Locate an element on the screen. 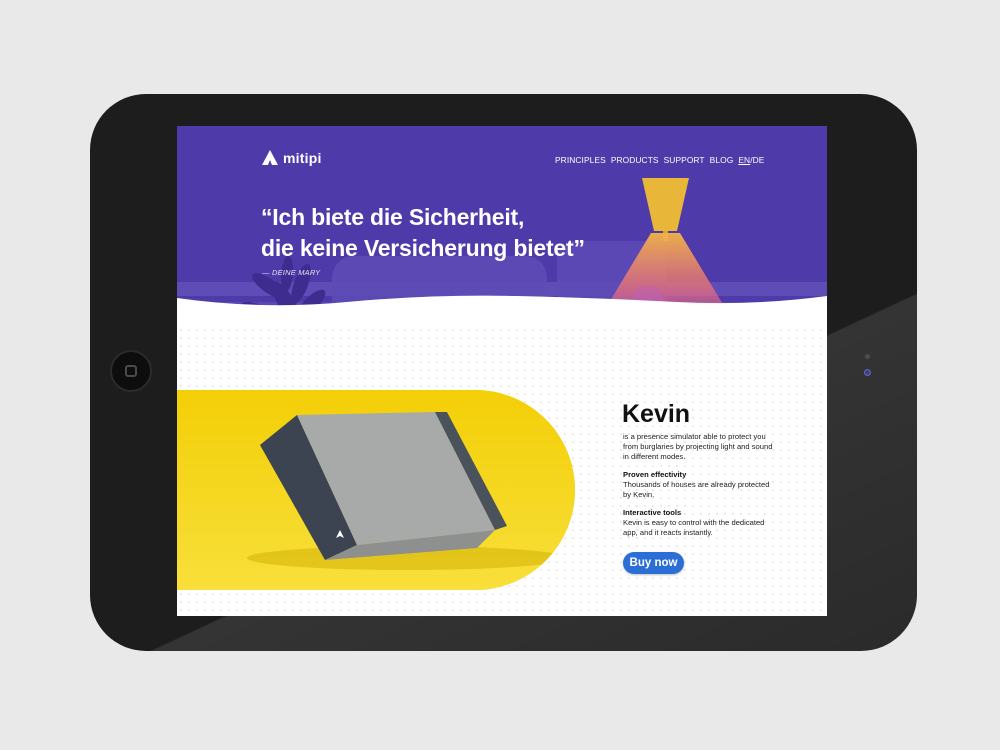 The width and height of the screenshot is (1000, 750). light-sensor is located at coordinates (867, 356).